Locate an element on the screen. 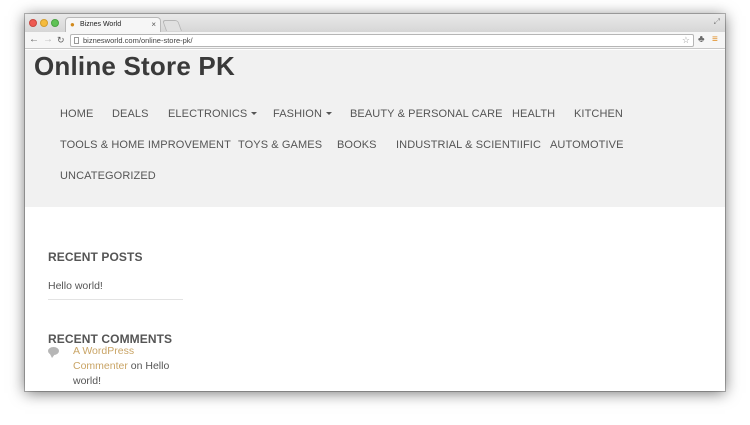  nav-item-label: TOOLS & HOME IMPROVEMENT is located at coordinates (145, 145).